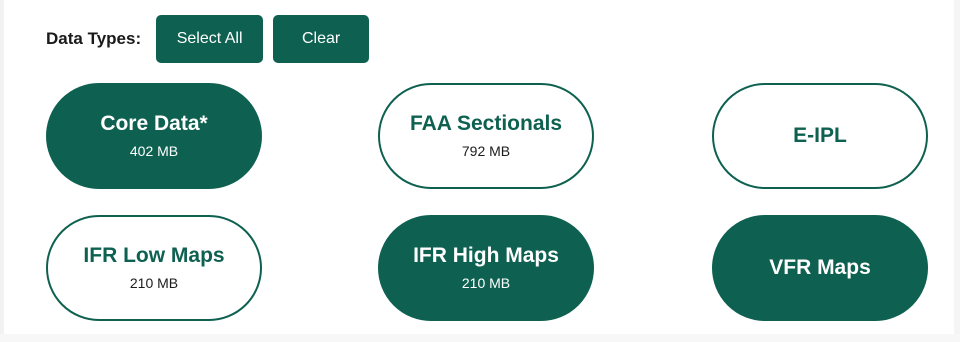  I want to click on data-type-title: VFR Maps, so click(820, 267).